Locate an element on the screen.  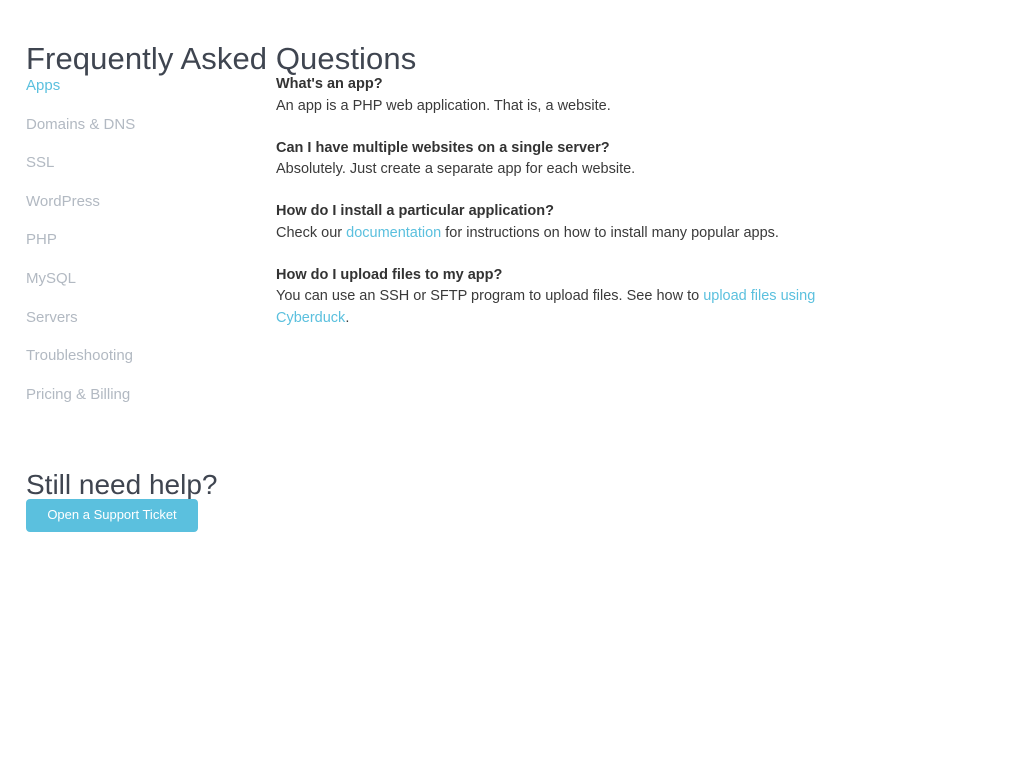
faq-answer-text: Check our is located at coordinates (311, 232).